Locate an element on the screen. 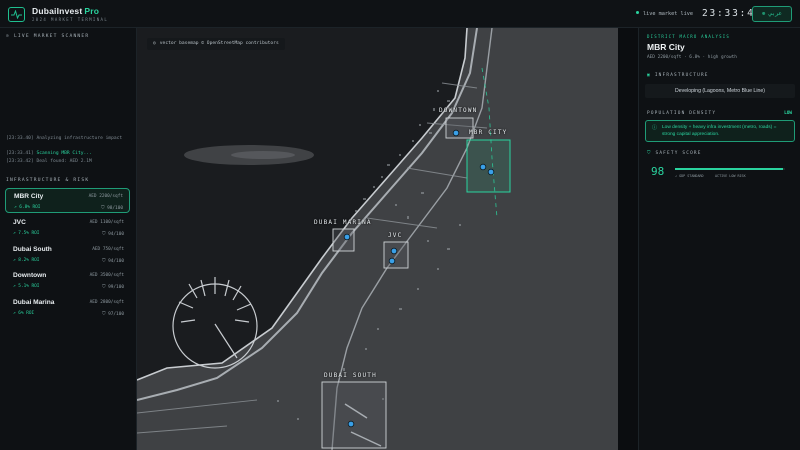  infrastructure-value: Developing (Lagoons, Metro Blue Line) is located at coordinates (720, 91).